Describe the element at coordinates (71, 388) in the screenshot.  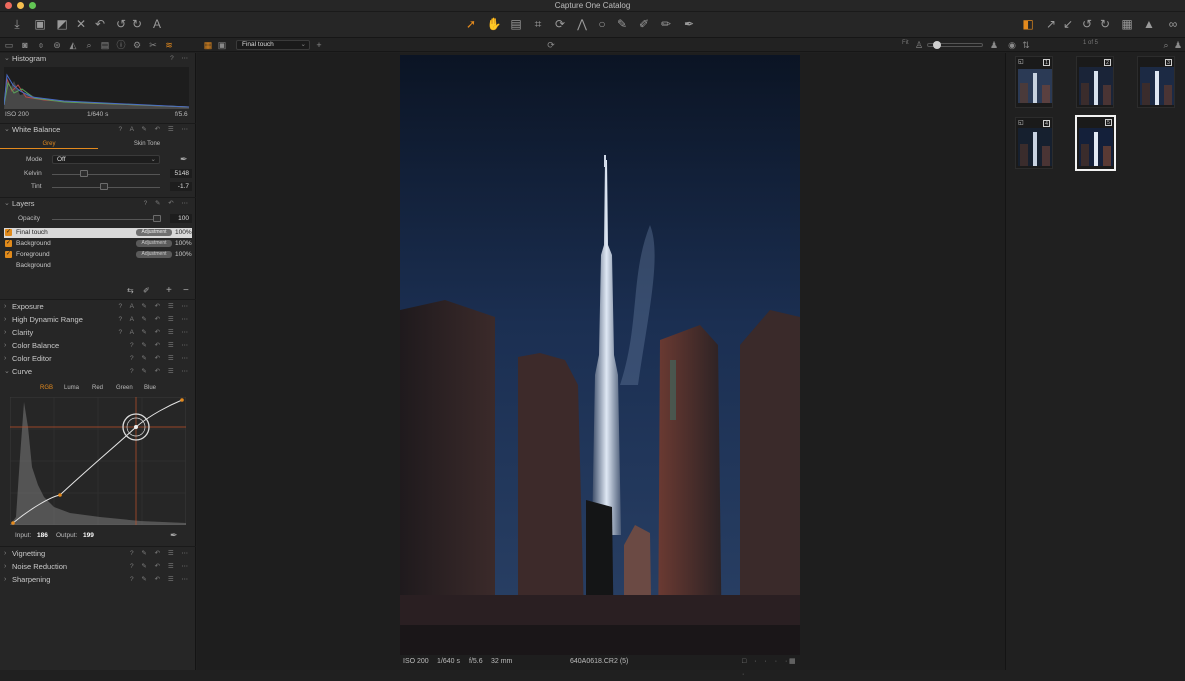
I see `curve-channel-luma: Luma` at that location.